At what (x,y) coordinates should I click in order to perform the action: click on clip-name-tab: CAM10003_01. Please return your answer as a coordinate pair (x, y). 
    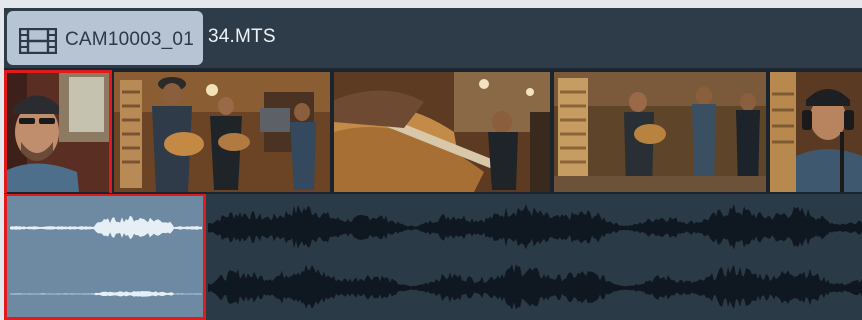
    Looking at the image, I should click on (105, 38).